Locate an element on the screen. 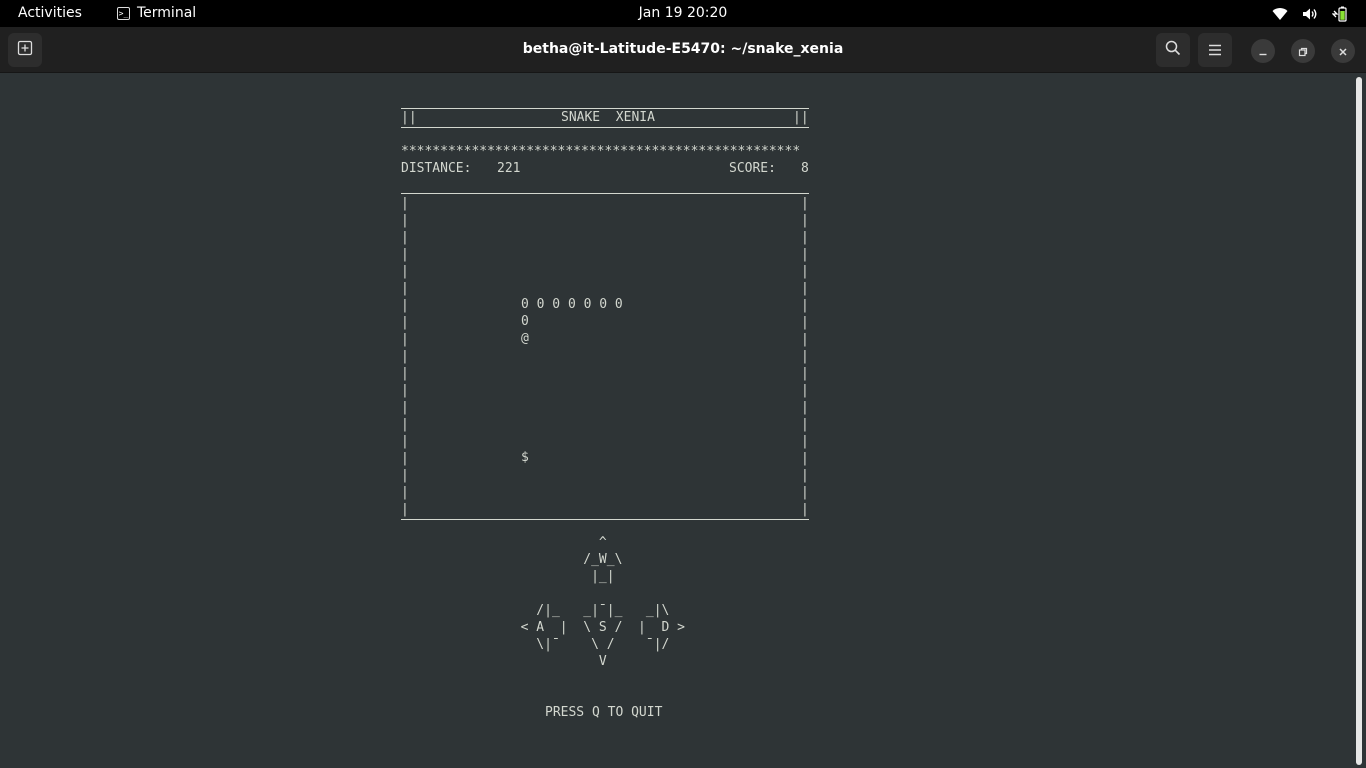  snake-body-segment: 0 is located at coordinates (525, 321).